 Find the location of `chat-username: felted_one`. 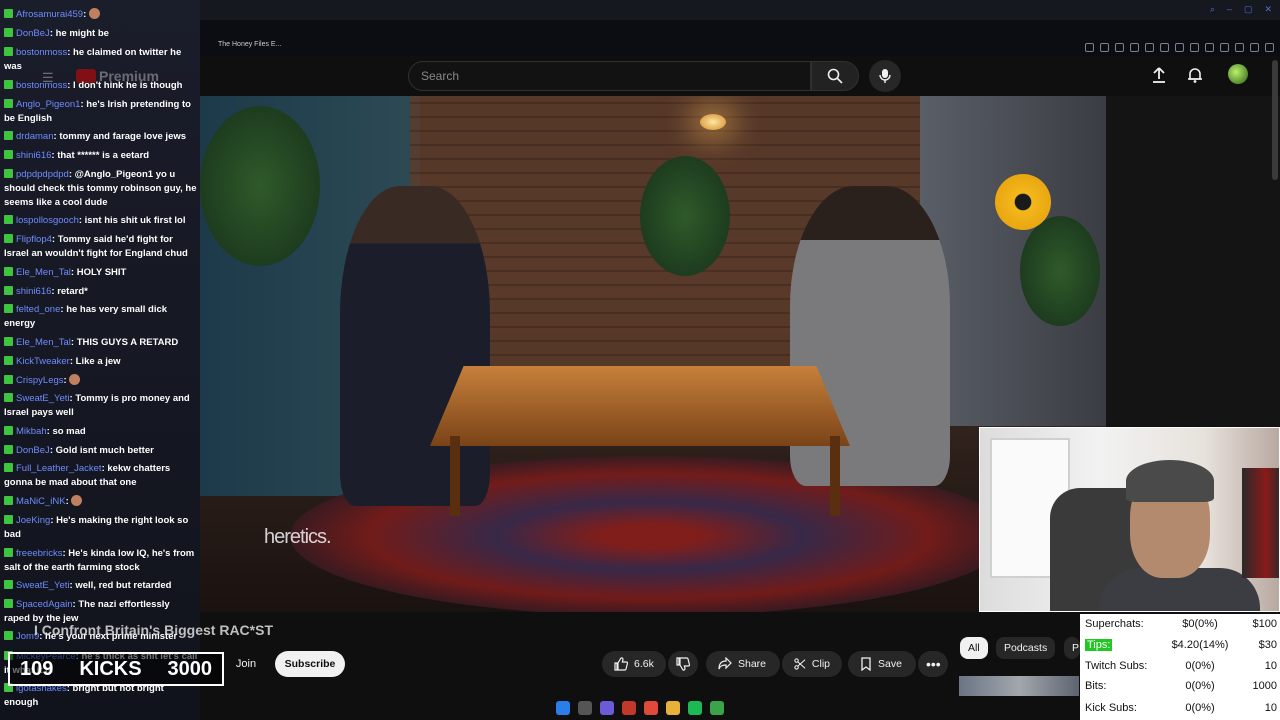

chat-username: felted_one is located at coordinates (38, 309).